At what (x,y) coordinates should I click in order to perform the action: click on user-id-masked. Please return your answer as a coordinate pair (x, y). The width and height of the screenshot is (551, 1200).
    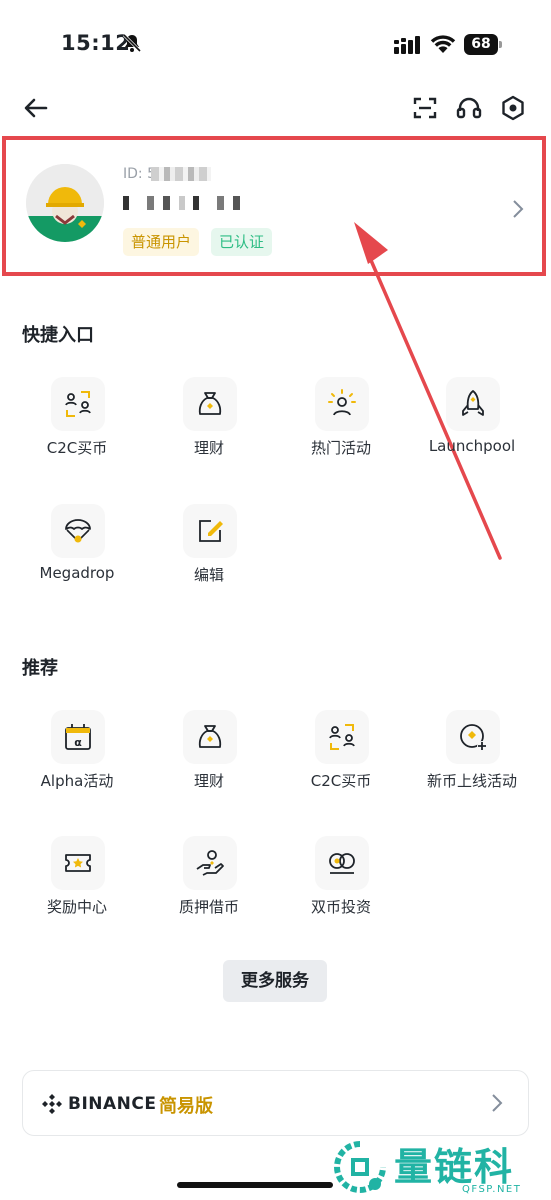
    Looking at the image, I should click on (181, 174).